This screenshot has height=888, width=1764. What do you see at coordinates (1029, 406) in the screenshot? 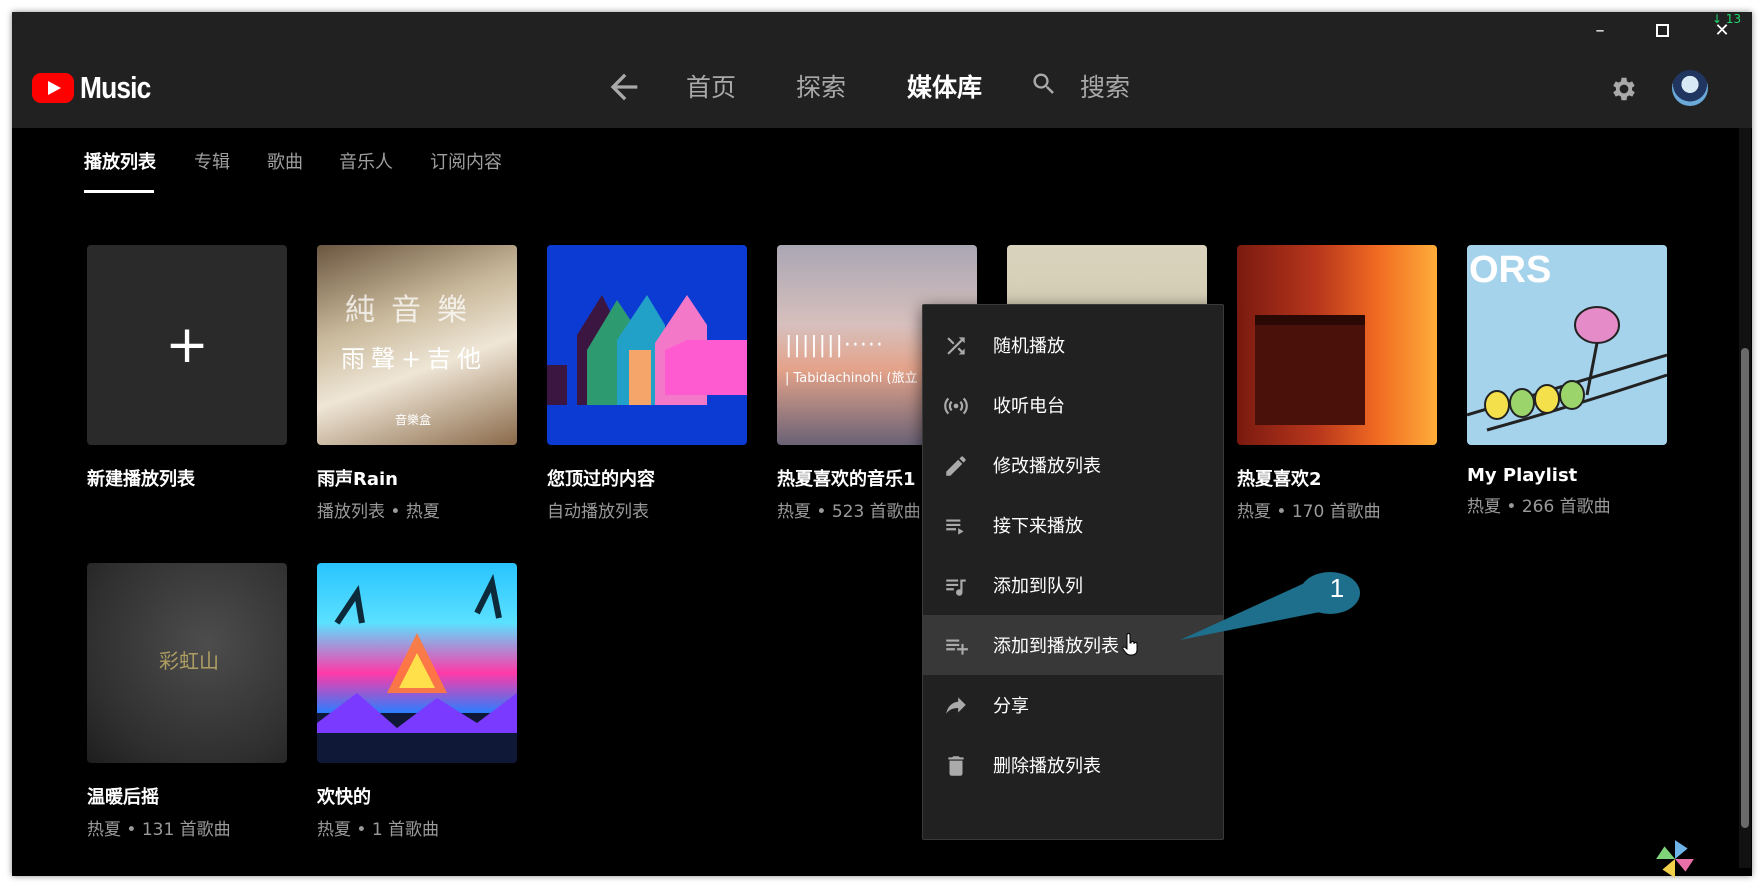
I see `menu-label: 收听电台` at bounding box center [1029, 406].